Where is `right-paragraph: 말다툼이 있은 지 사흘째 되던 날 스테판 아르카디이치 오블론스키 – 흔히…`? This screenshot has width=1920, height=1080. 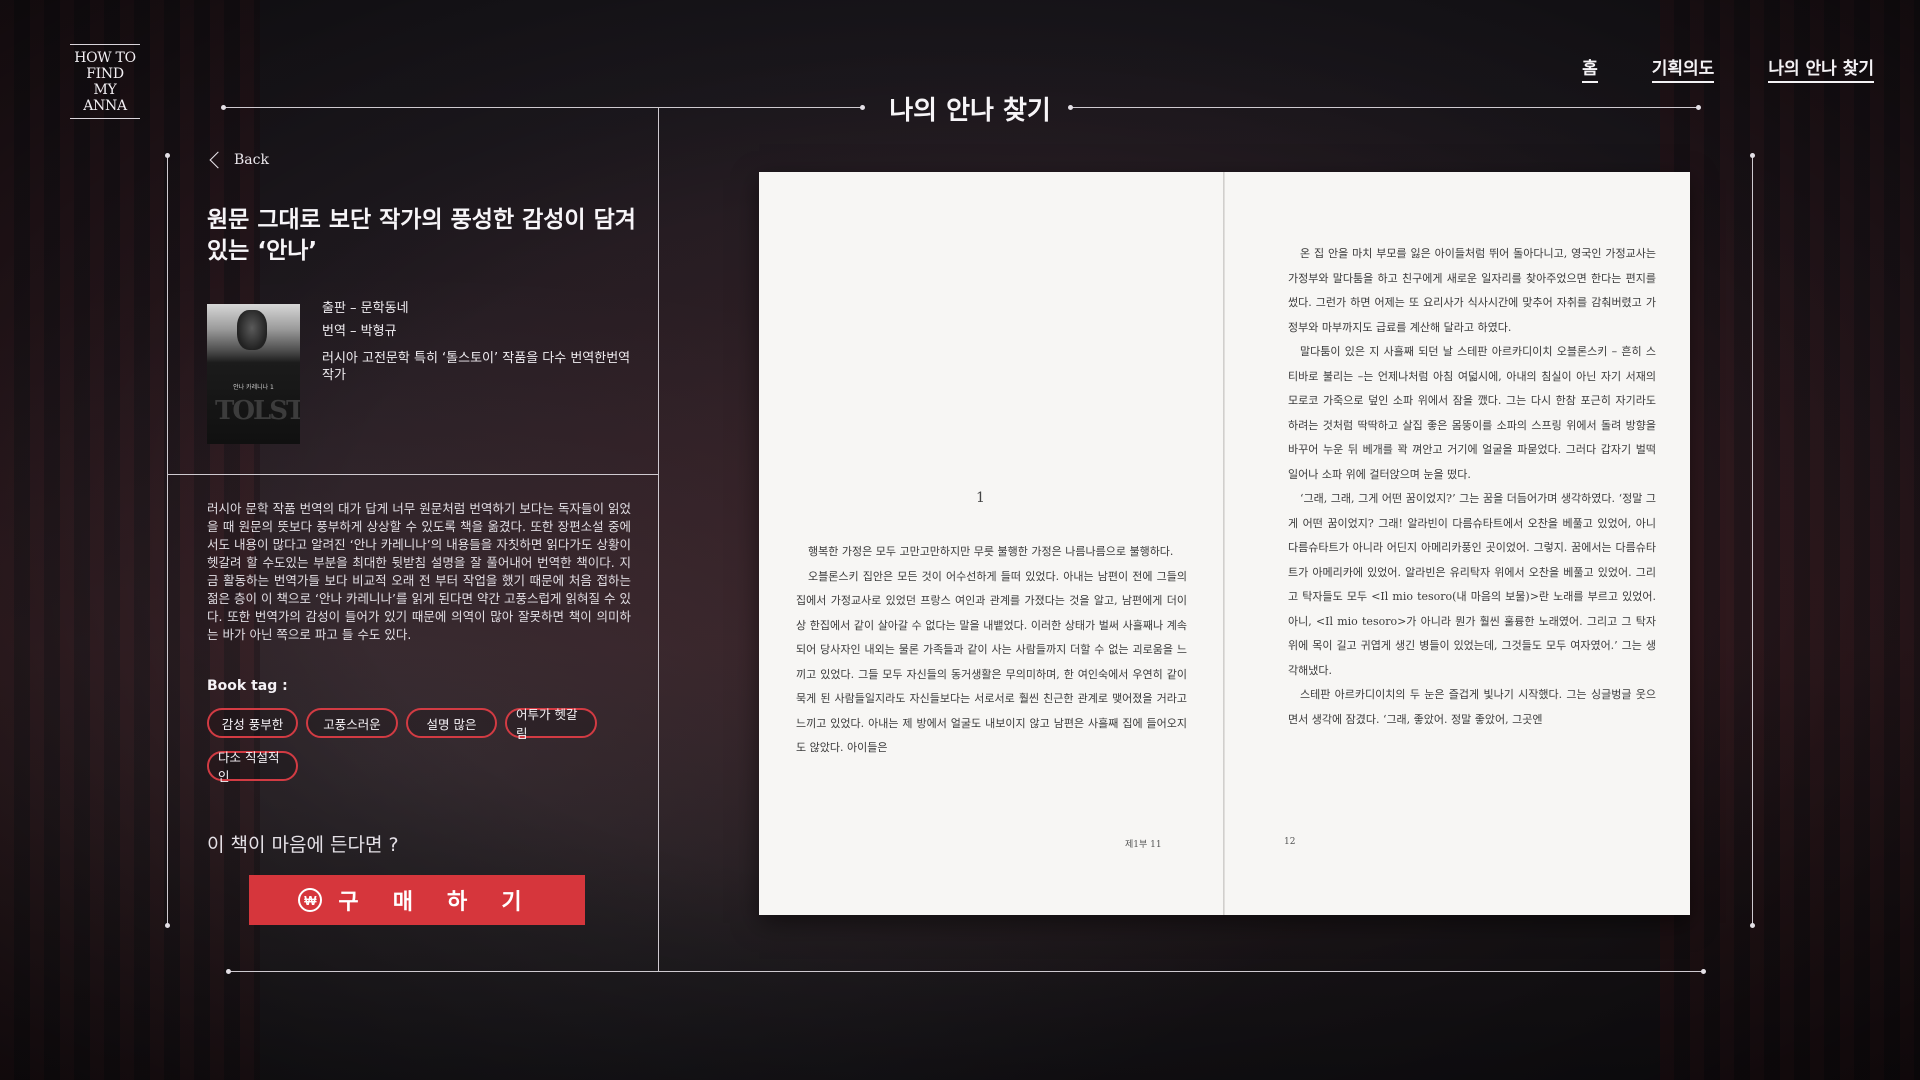
right-paragraph: 말다툼이 있은 지 사흘째 되던 날 스테판 아르카디이치 오블론스키 – 흔히… is located at coordinates (1472, 413).